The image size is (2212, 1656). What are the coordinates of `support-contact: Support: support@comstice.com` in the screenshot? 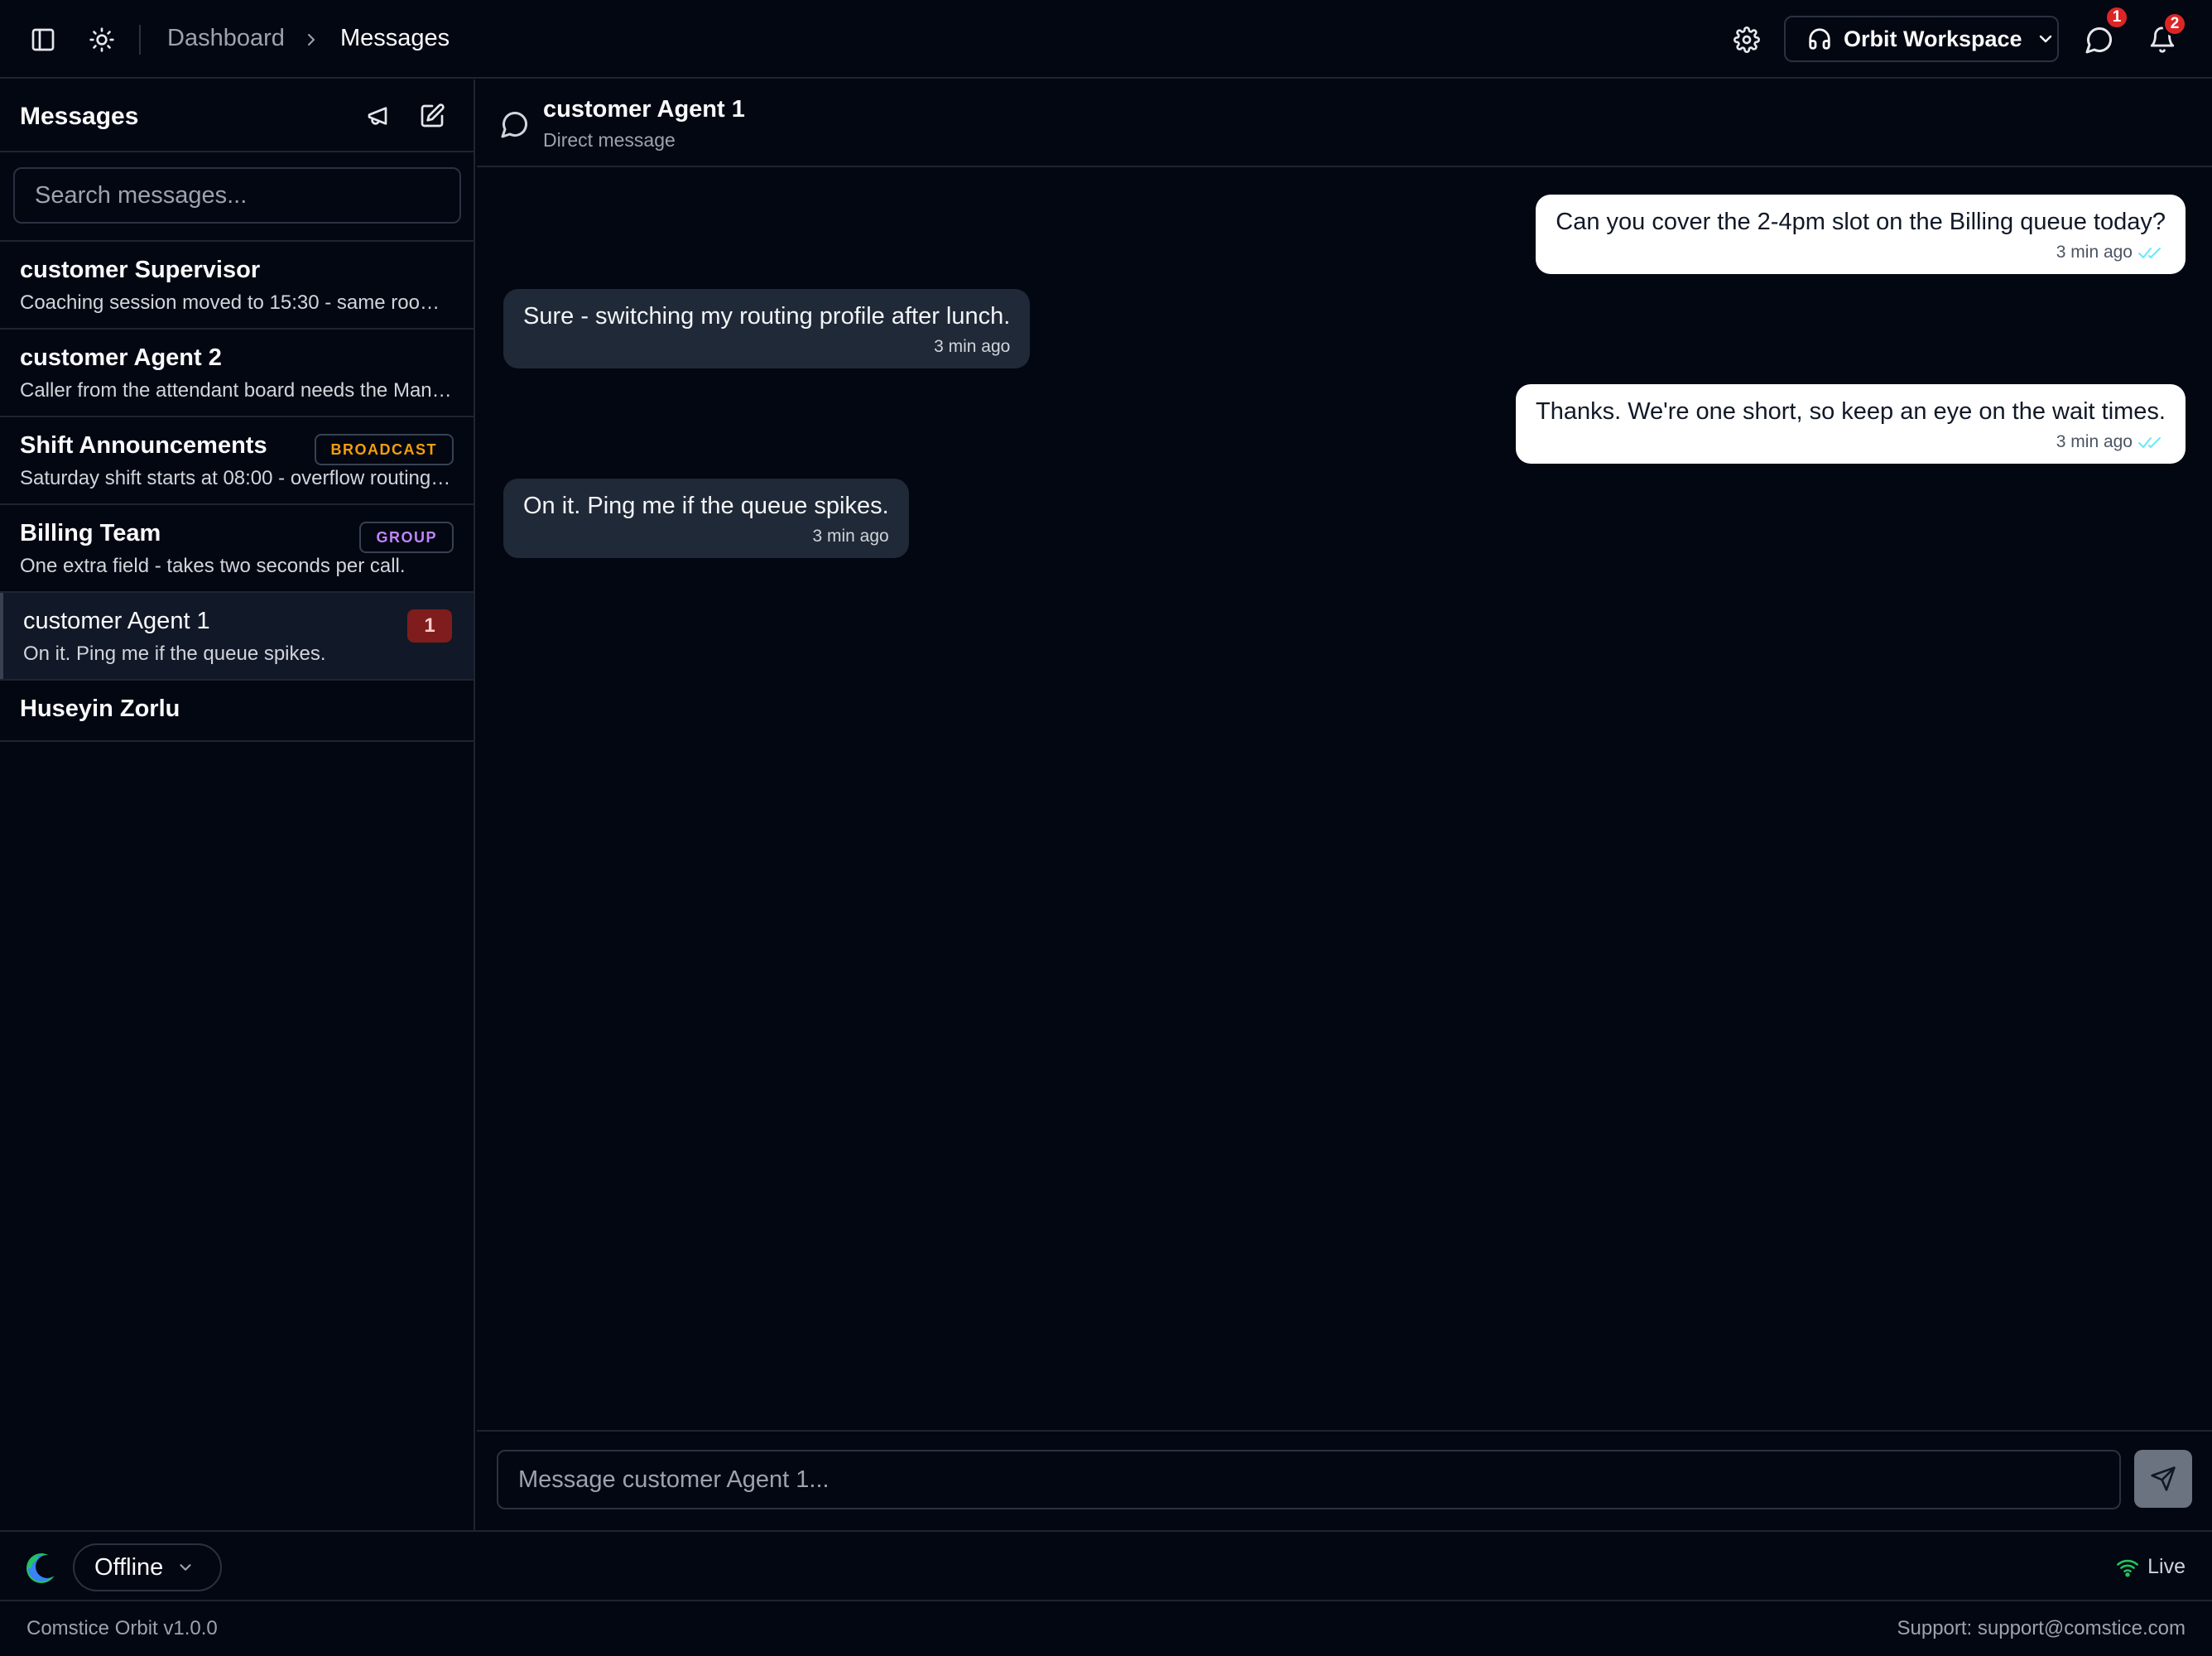 It's located at (2042, 1628).